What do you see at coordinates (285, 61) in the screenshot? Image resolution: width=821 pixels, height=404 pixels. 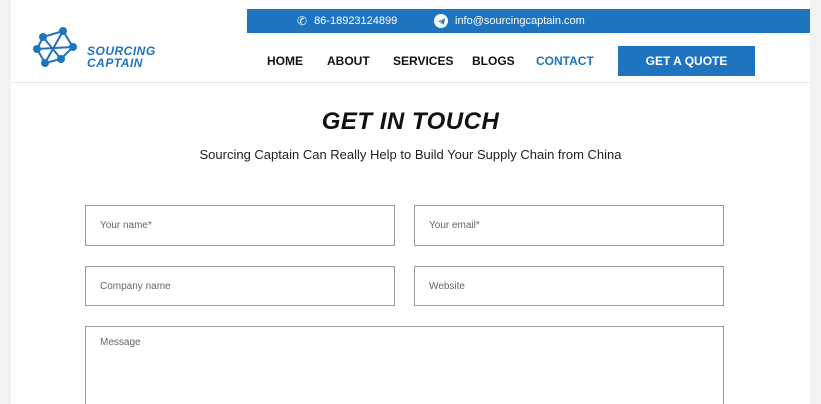 I see `nav-home: HOME` at bounding box center [285, 61].